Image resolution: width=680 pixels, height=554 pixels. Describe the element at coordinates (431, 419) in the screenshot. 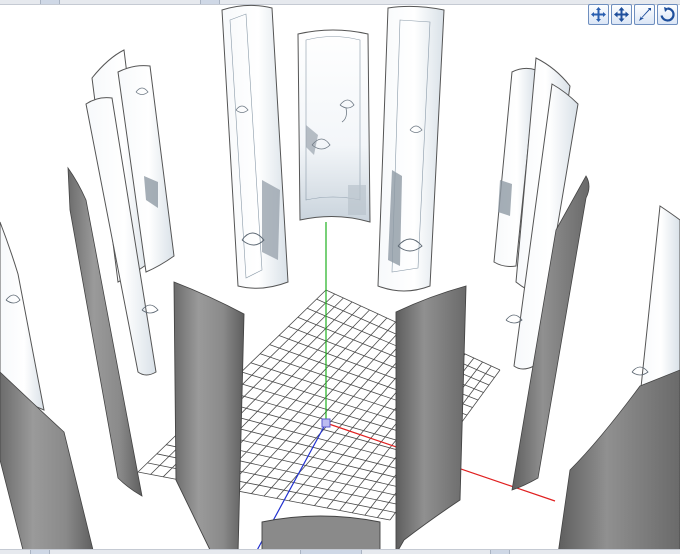

I see `grey-panel-front-right` at that location.